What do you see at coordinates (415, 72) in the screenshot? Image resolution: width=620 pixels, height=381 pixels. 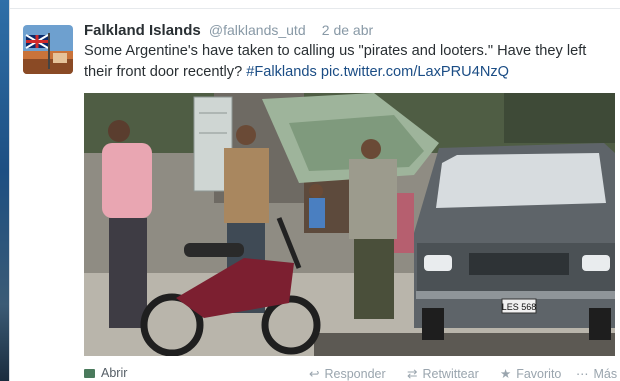 I see `pic-link: pic.twitter.com/LaxPRU4NzQ` at bounding box center [415, 72].